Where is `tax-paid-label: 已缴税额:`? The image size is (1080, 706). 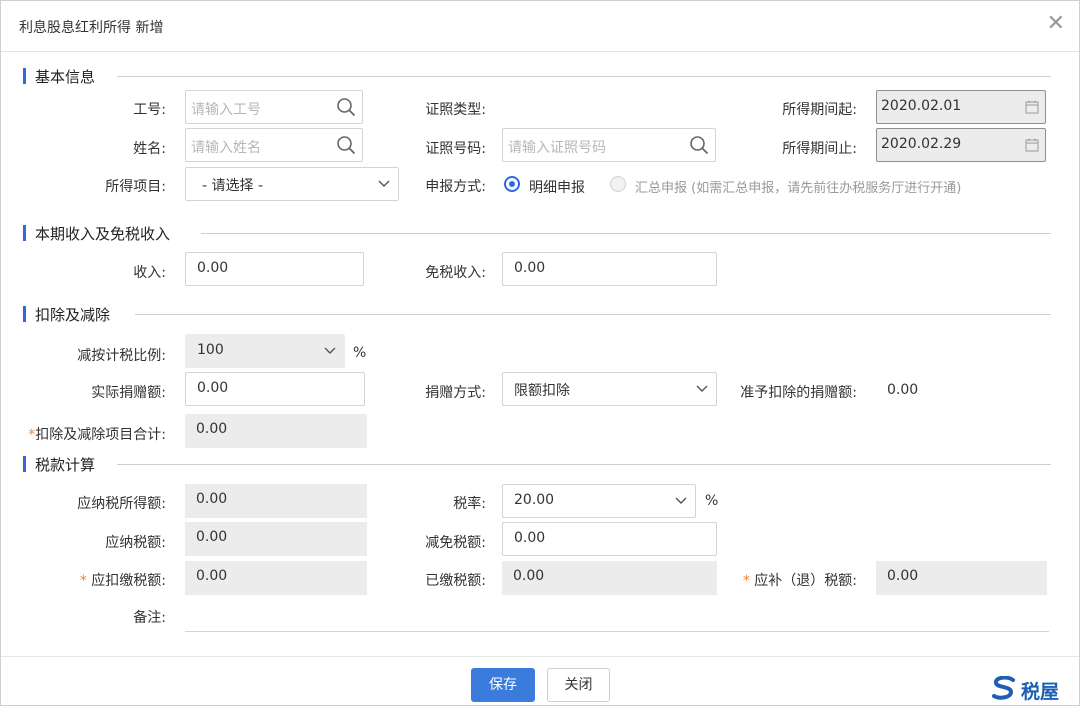
tax-paid-label: 已缴税额: is located at coordinates (455, 581).